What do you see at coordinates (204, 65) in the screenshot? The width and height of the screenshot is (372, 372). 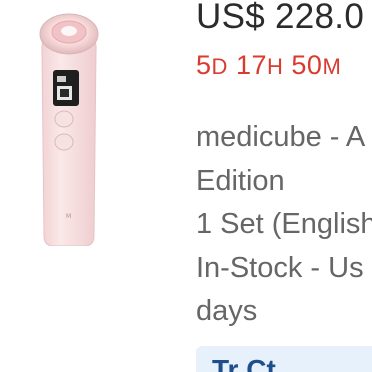 I see `countdown-days: 5` at bounding box center [204, 65].